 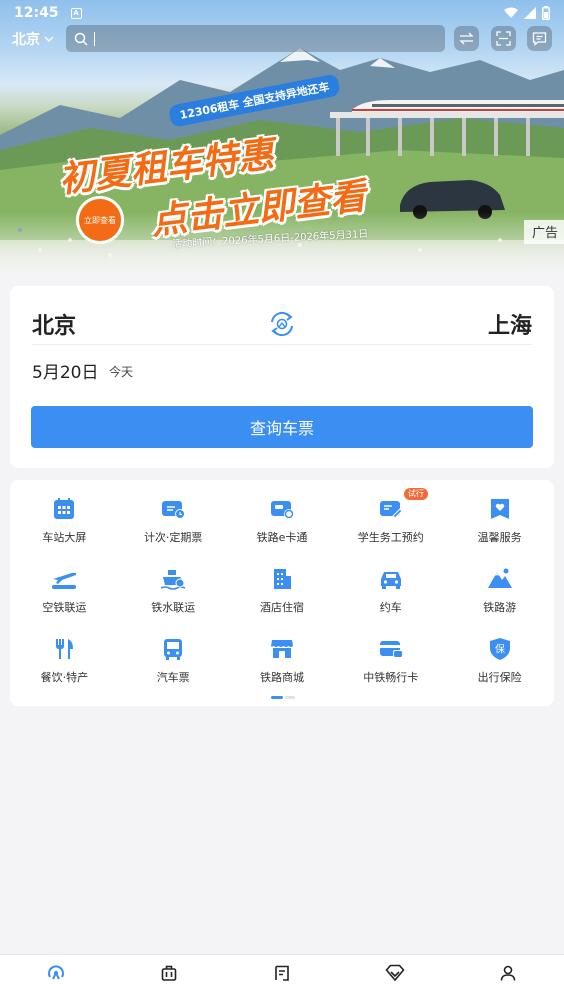 I want to click on service-item: 铁路商城, so click(x=282, y=661).